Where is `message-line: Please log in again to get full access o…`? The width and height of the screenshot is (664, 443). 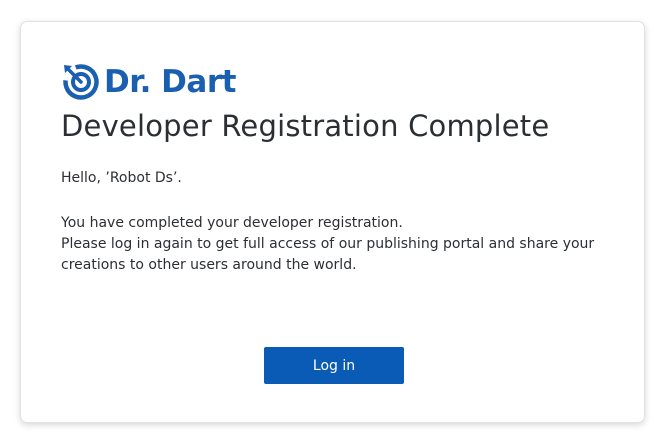 message-line: Please log in again to get full access o… is located at coordinates (328, 254).